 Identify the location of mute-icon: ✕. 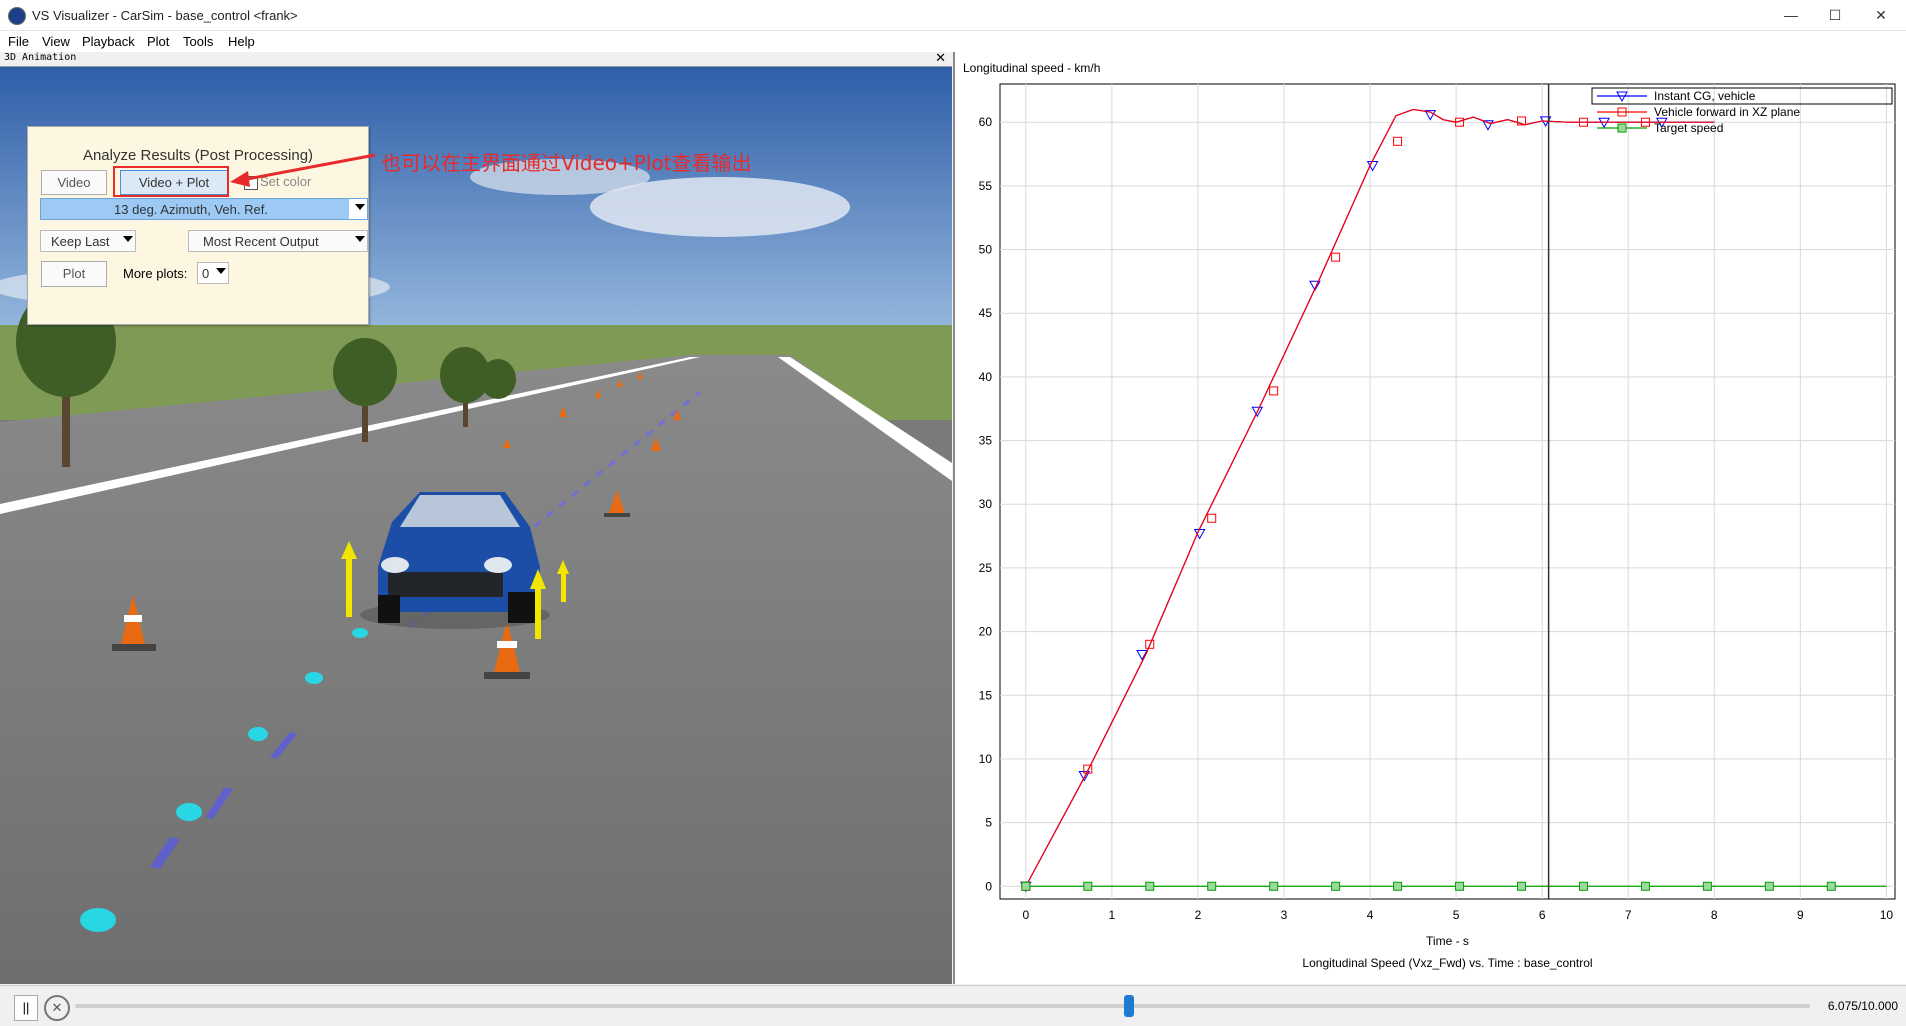
(57, 1008).